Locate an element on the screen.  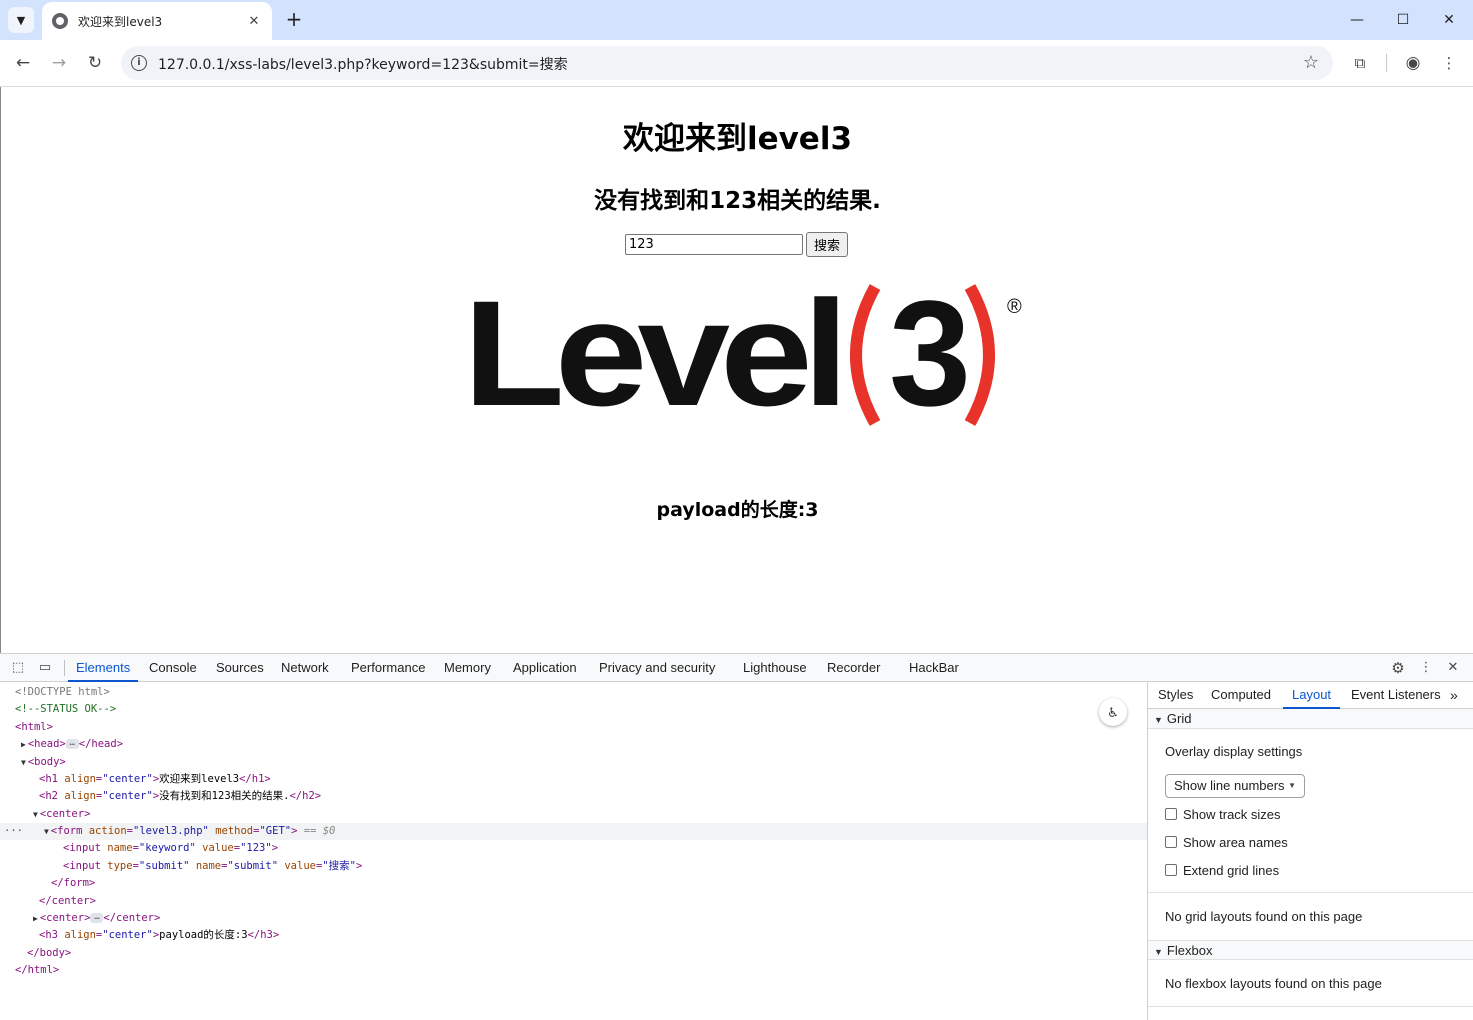
dom-form-close: </form> is located at coordinates (573, 883).